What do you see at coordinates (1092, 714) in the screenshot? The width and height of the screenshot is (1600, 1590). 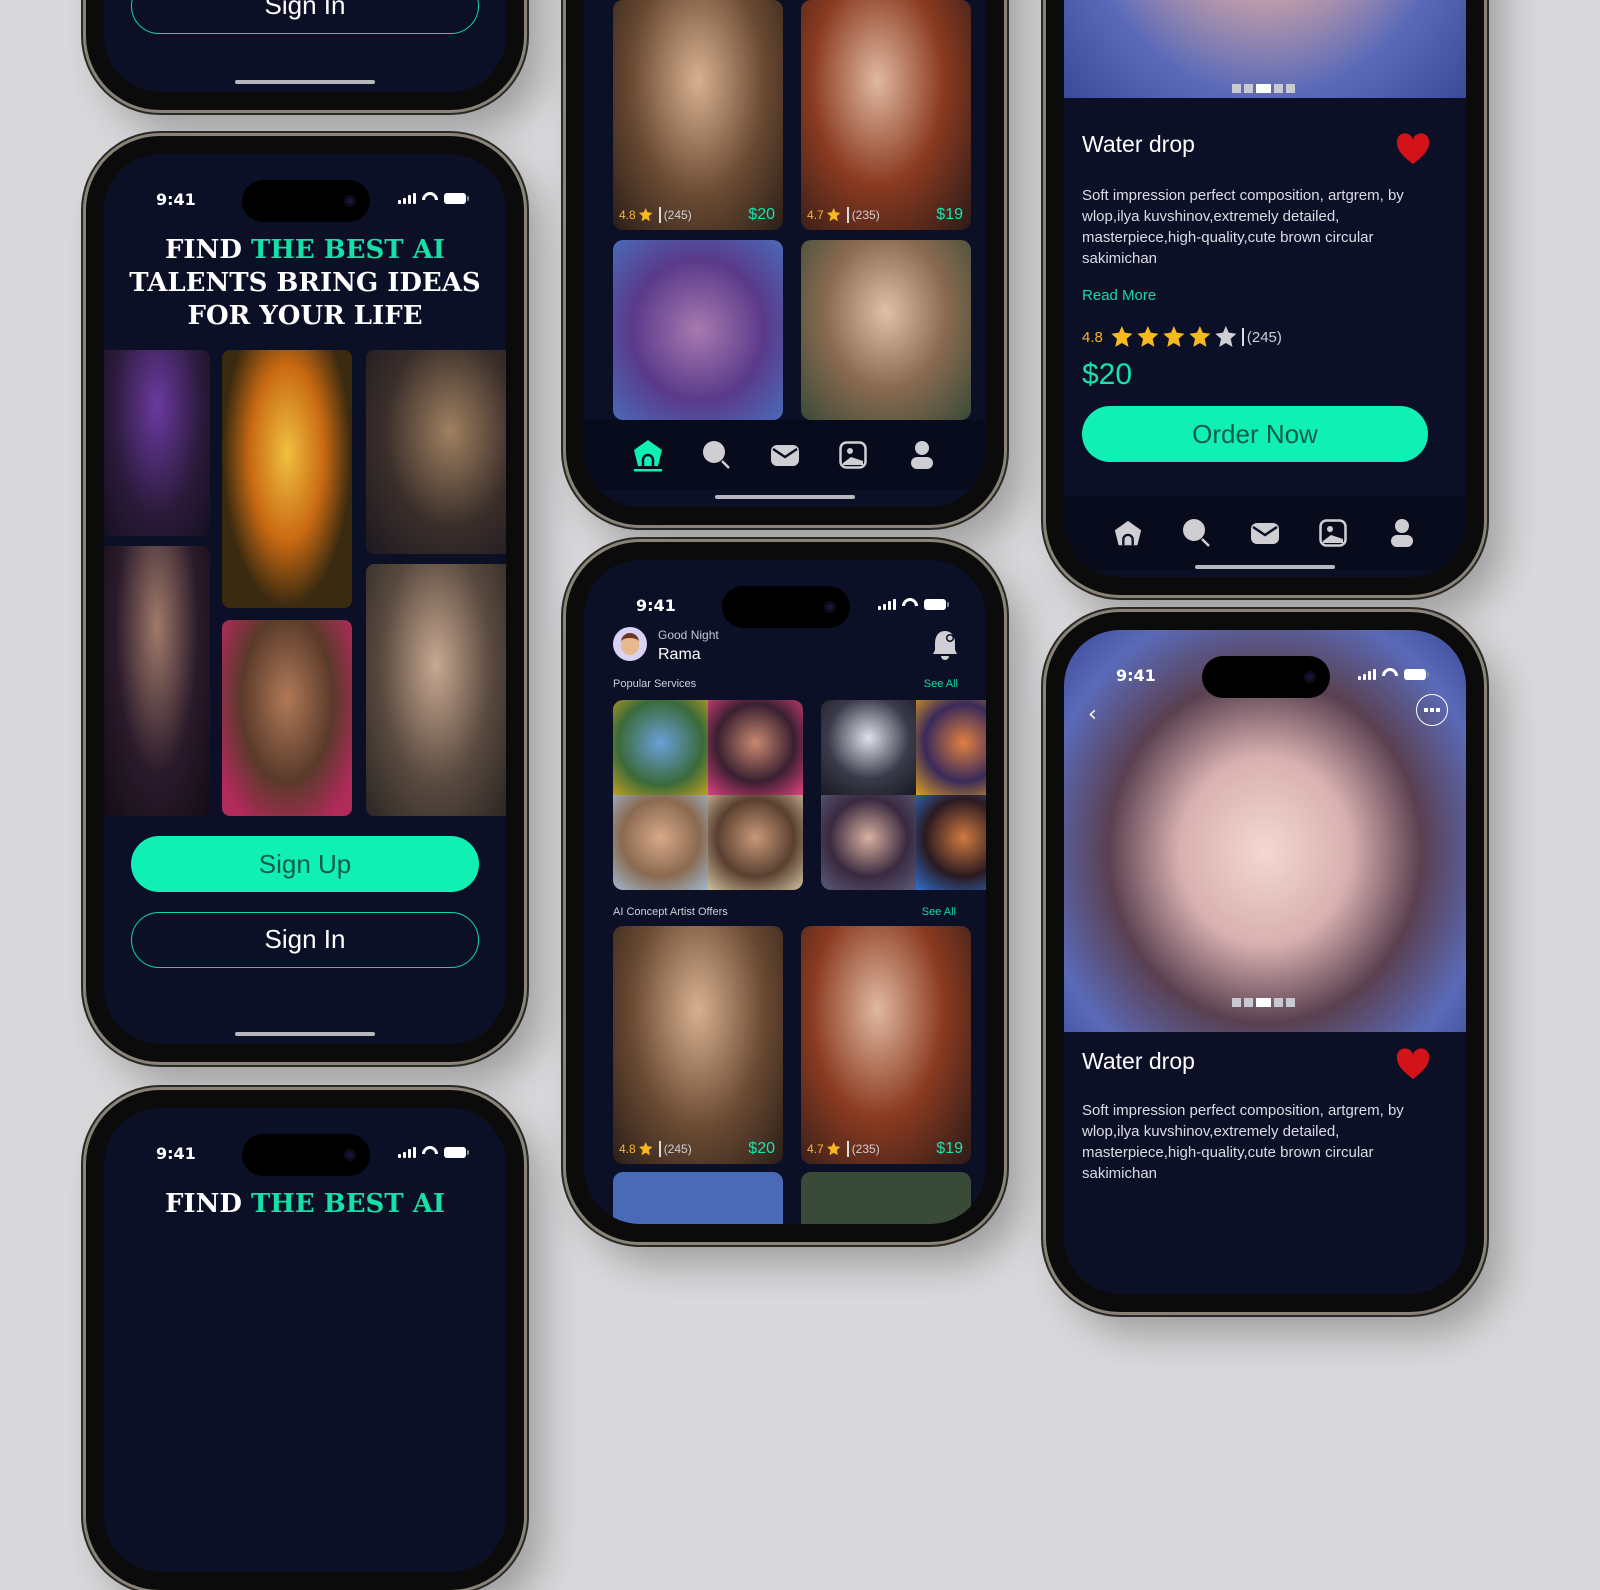 I see `back-chevron-icon: ‹` at bounding box center [1092, 714].